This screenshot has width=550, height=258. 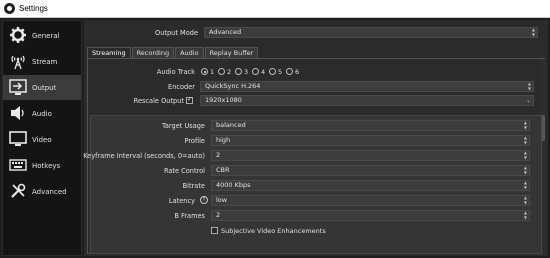 What do you see at coordinates (233, 185) in the screenshot?
I see `bitrate-value: 4000 Kbps` at bounding box center [233, 185].